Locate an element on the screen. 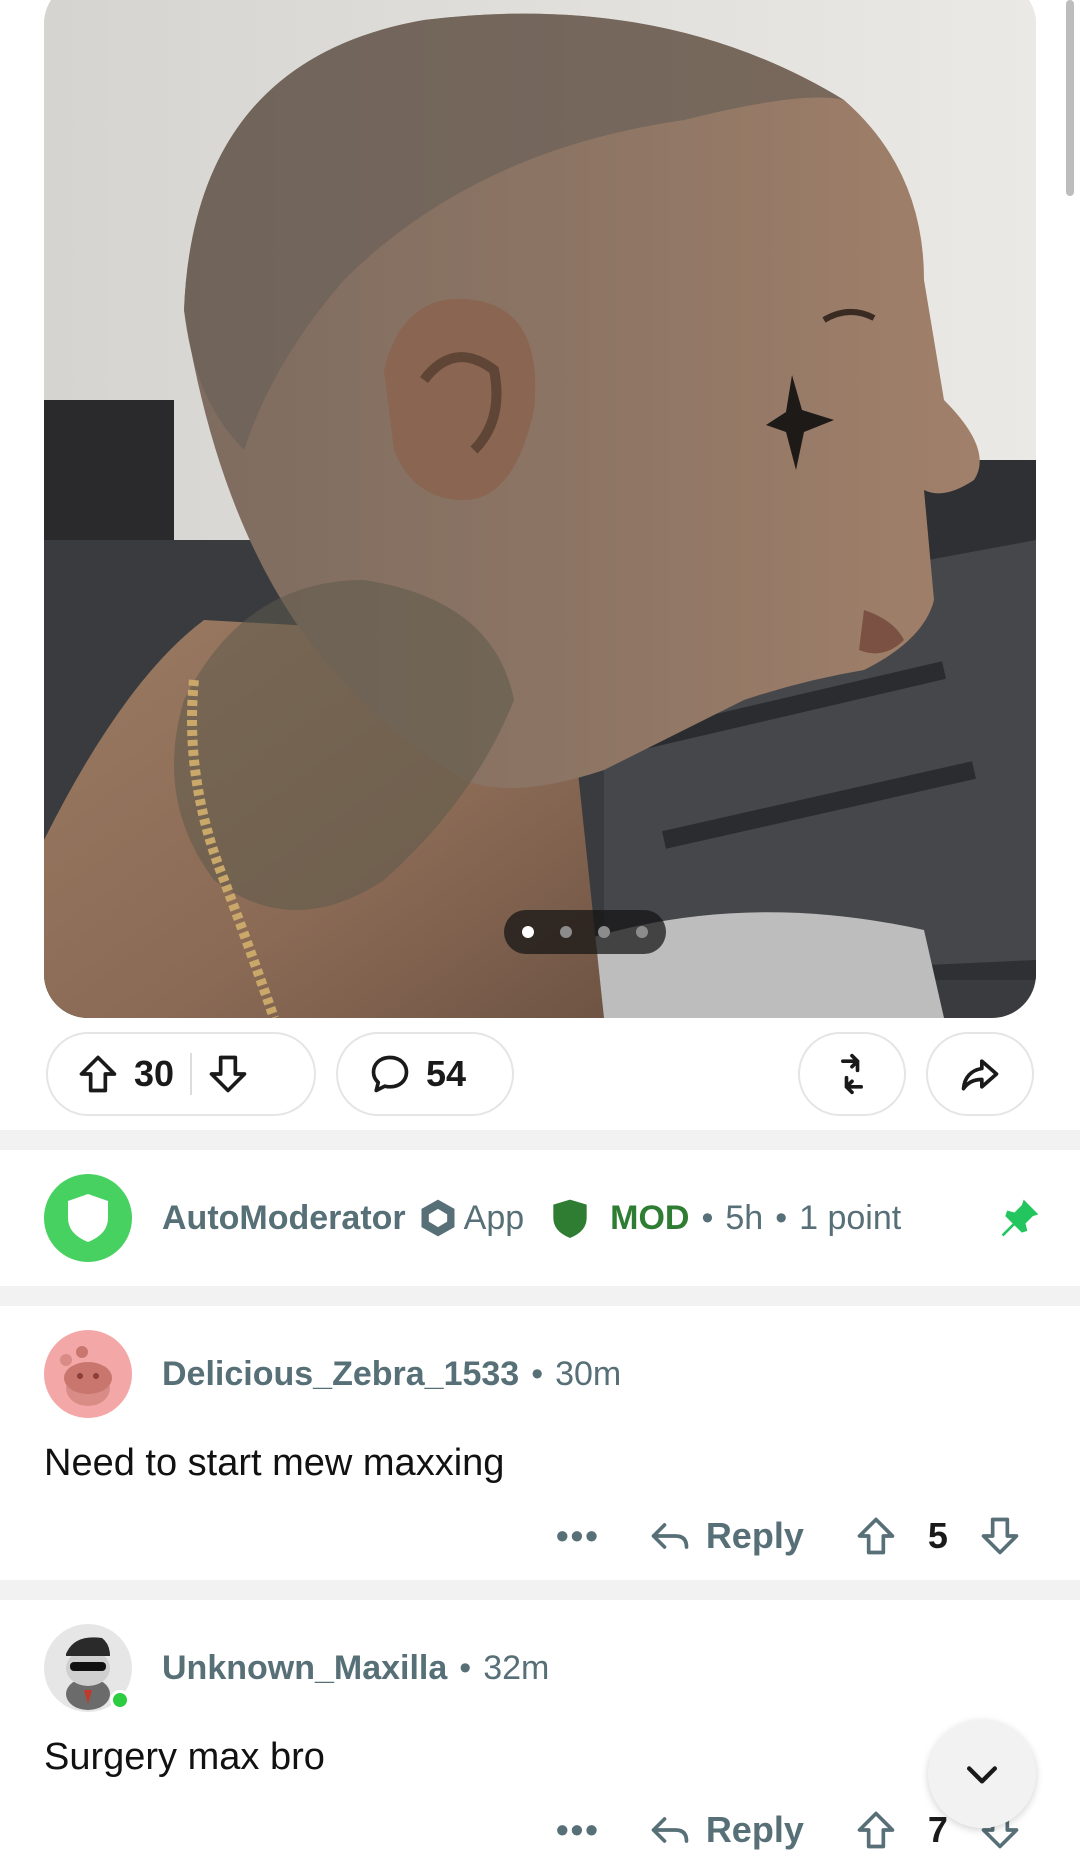 The width and height of the screenshot is (1080, 1860). comment-meta: Delicious_Zebra_1533 • 30m is located at coordinates (391, 1374).